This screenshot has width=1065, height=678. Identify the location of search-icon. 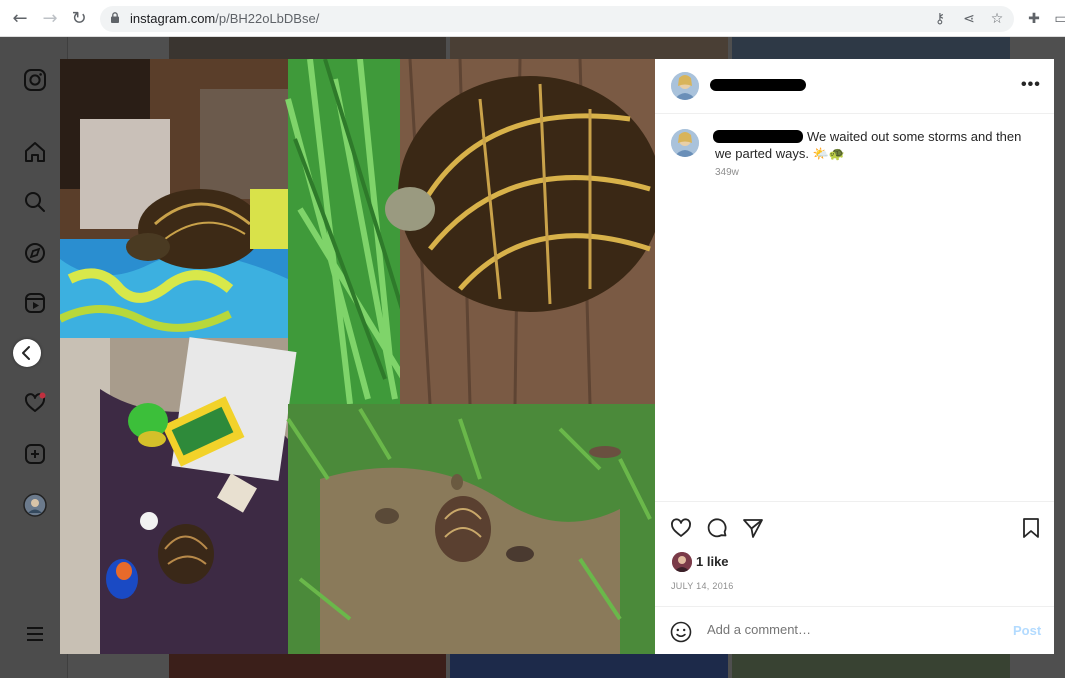
(35, 202).